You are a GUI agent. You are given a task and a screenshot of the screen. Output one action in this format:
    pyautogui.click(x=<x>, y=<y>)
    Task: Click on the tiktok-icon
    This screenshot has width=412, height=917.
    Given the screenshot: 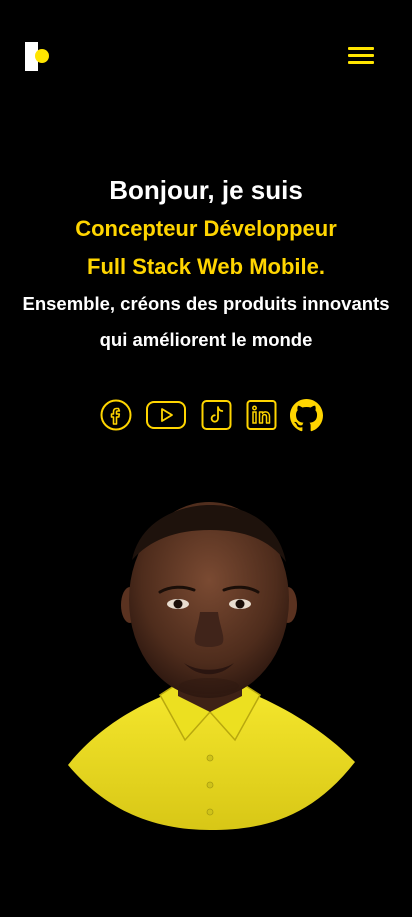 What is the action you would take?
    pyautogui.click(x=216, y=415)
    